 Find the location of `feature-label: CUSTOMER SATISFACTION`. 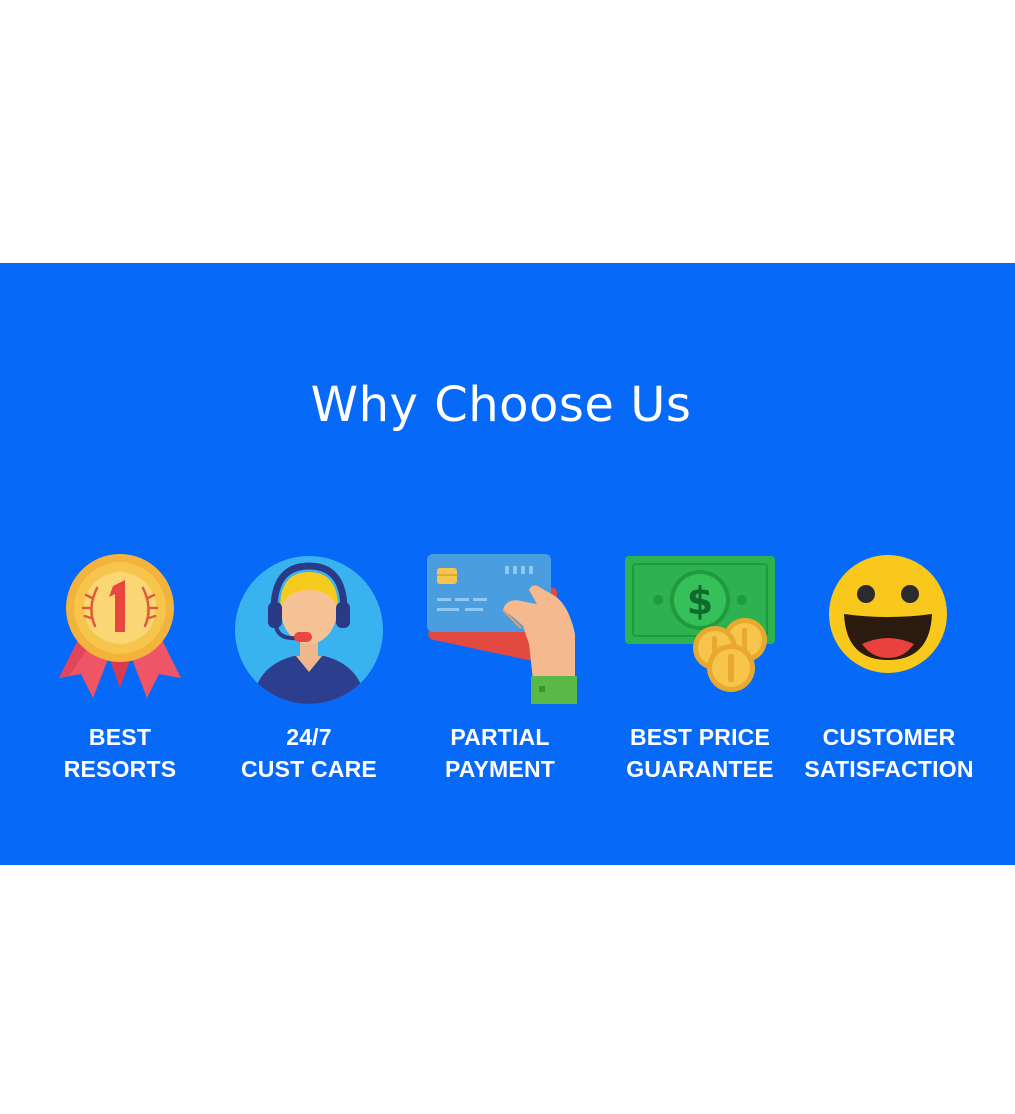

feature-label: CUSTOMER SATISFACTION is located at coordinates (889, 753).